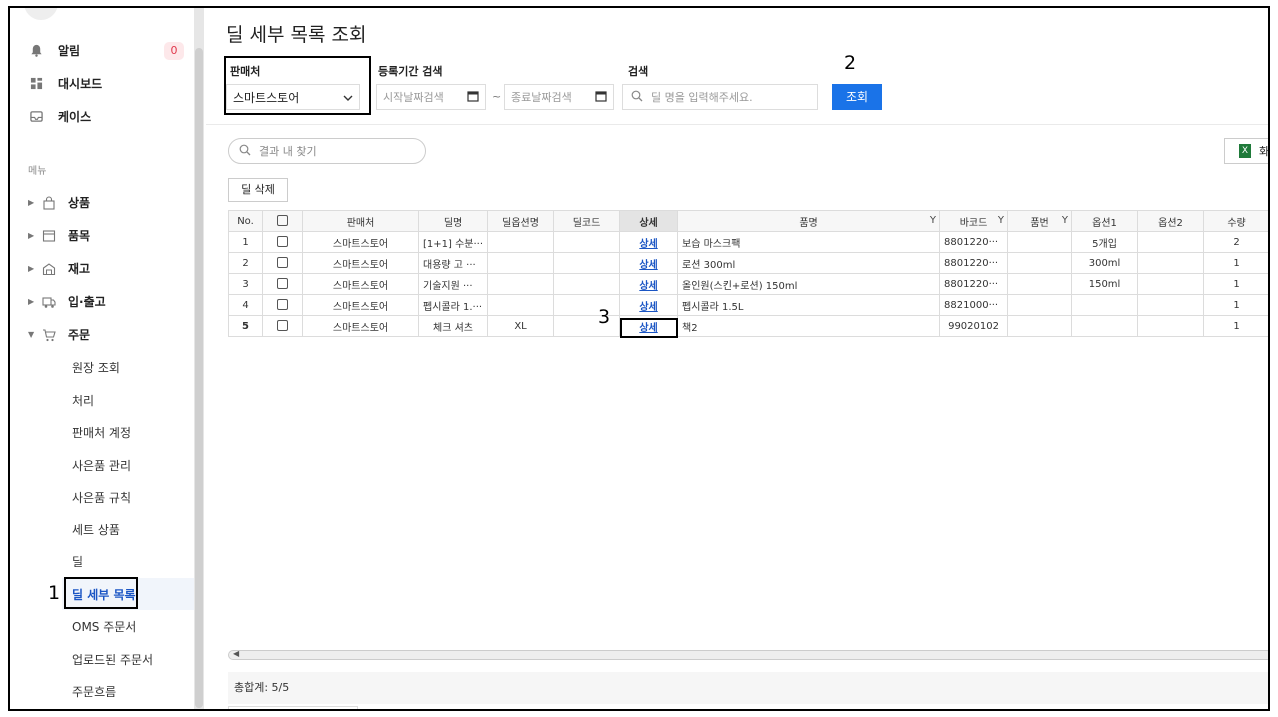 The image size is (1278, 717). Describe the element at coordinates (521, 221) in the screenshot. I see `col-header-deal-option: 딜옵션명` at that location.